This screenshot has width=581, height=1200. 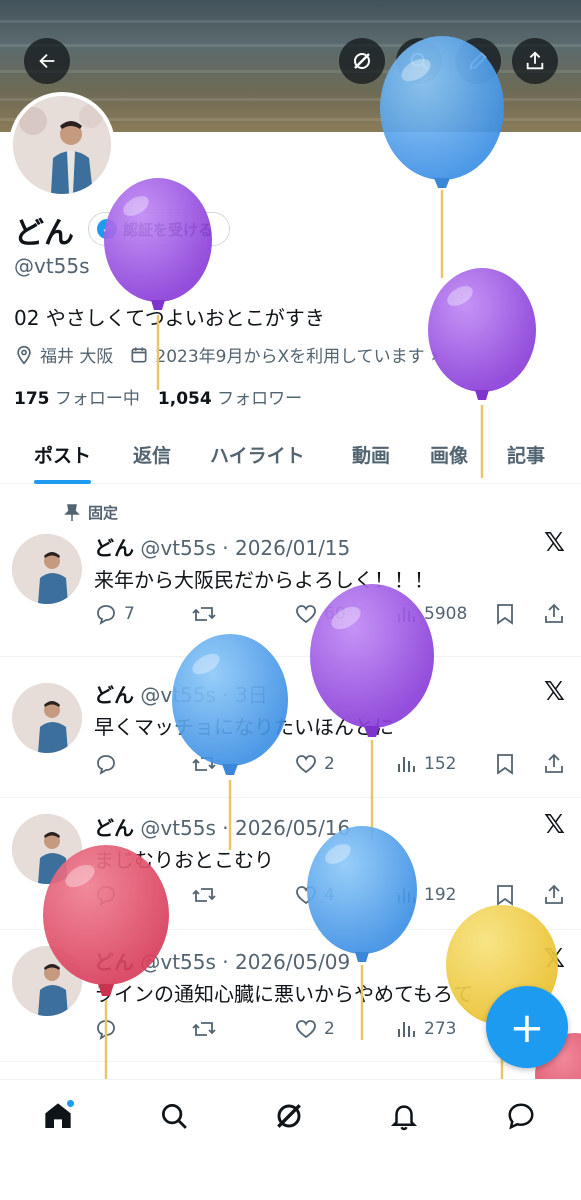 I want to click on edit-icon, so click(x=478, y=61).